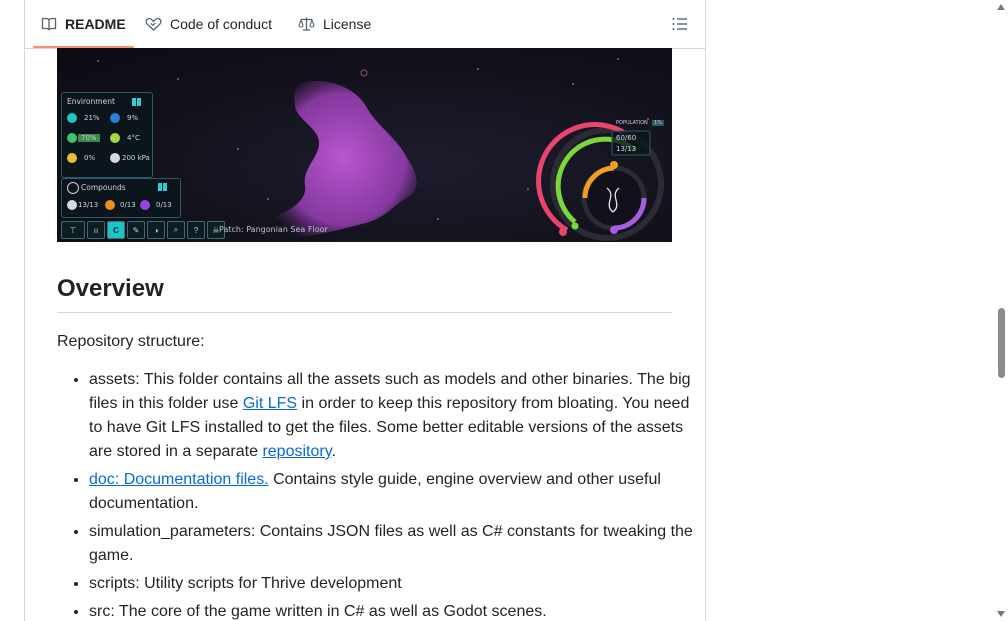 Image resolution: width=1008 pixels, height=621 pixels. I want to click on compound-1: 13/13, so click(88, 205).